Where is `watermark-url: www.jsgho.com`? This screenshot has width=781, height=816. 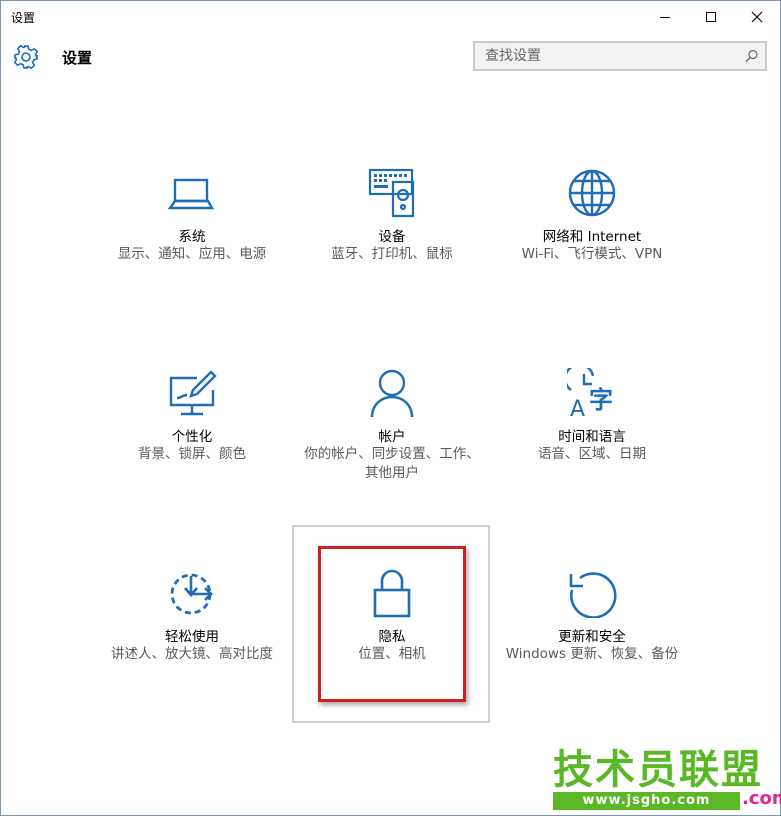
watermark-url: www.jsgho.com is located at coordinates (646, 801).